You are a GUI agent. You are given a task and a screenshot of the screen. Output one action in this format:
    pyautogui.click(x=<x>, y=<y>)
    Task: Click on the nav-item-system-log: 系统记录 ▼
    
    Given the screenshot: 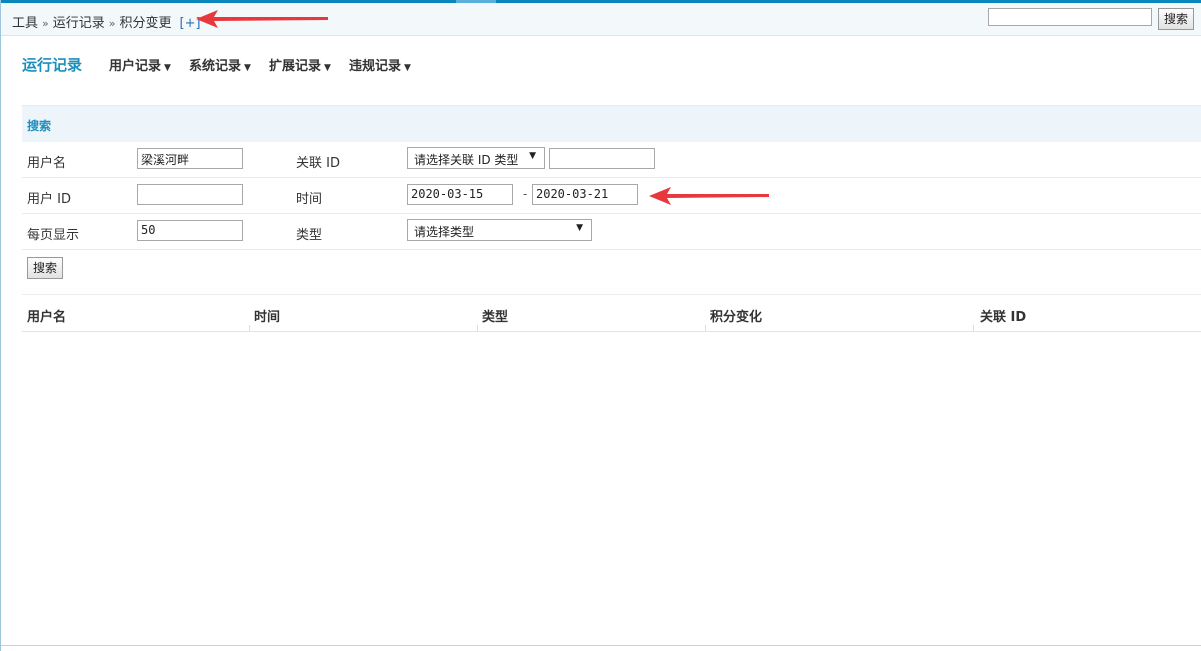 What is the action you would take?
    pyautogui.click(x=220, y=64)
    